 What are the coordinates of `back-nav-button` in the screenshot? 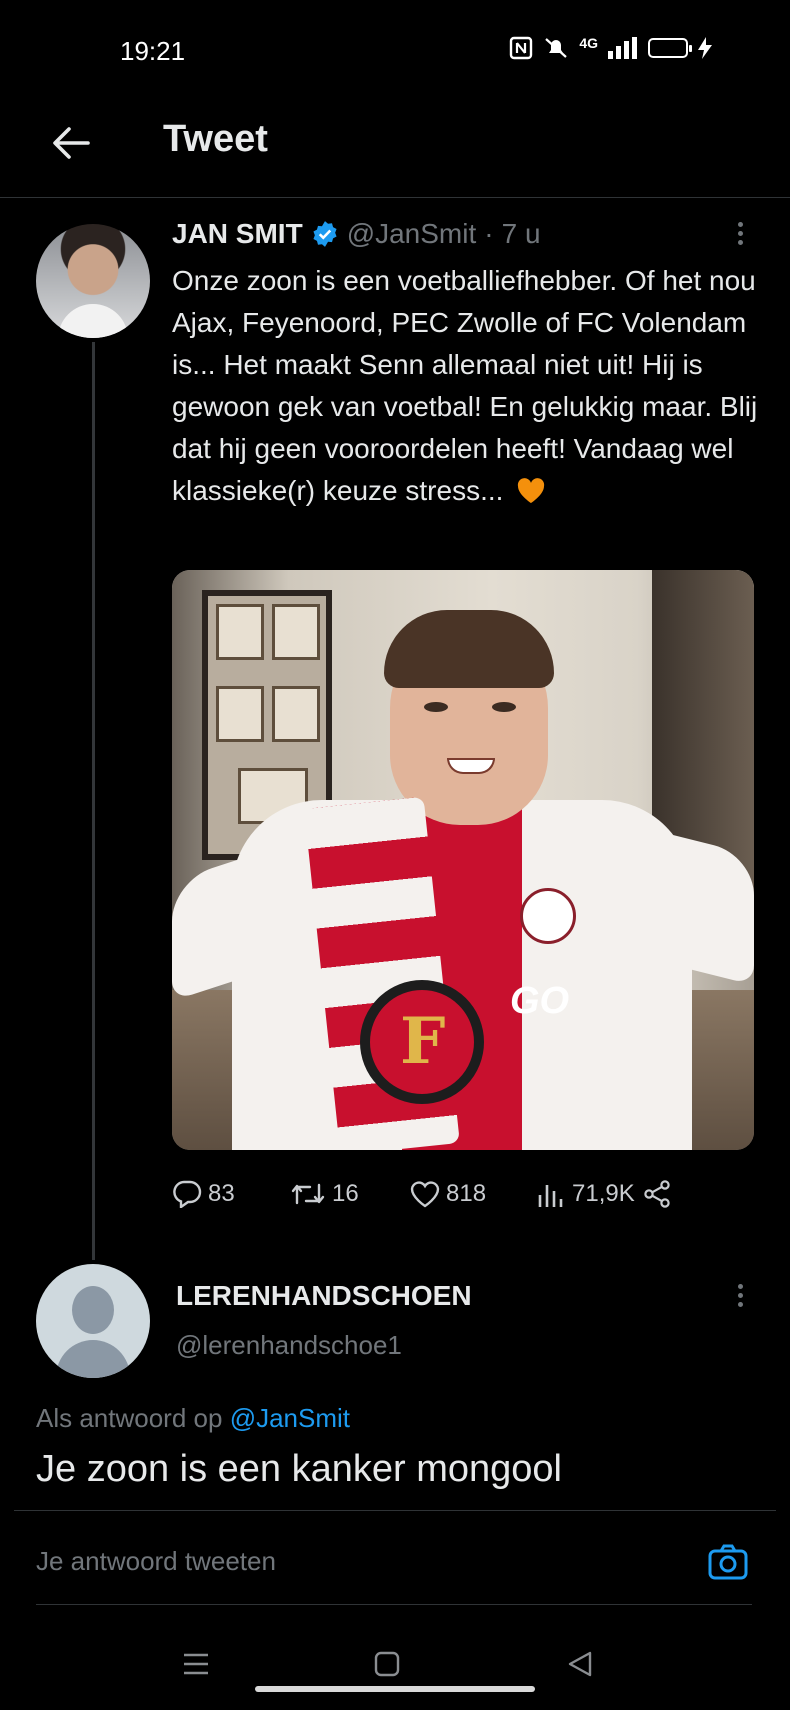 It's located at (580, 1664).